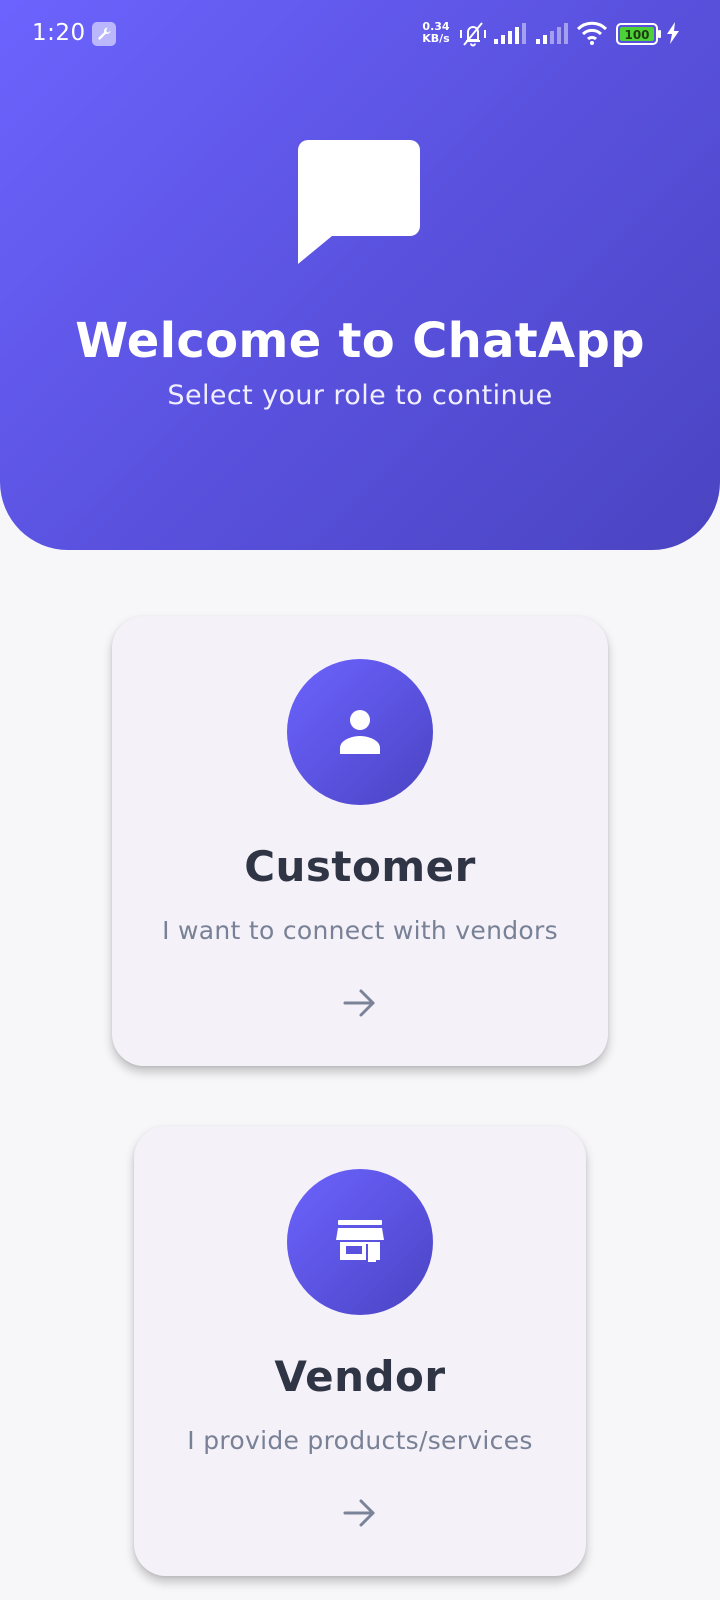 This screenshot has width=720, height=1600. What do you see at coordinates (360, 35) in the screenshot?
I see `status-bar: 1:20 0.34 KB/s 100` at bounding box center [360, 35].